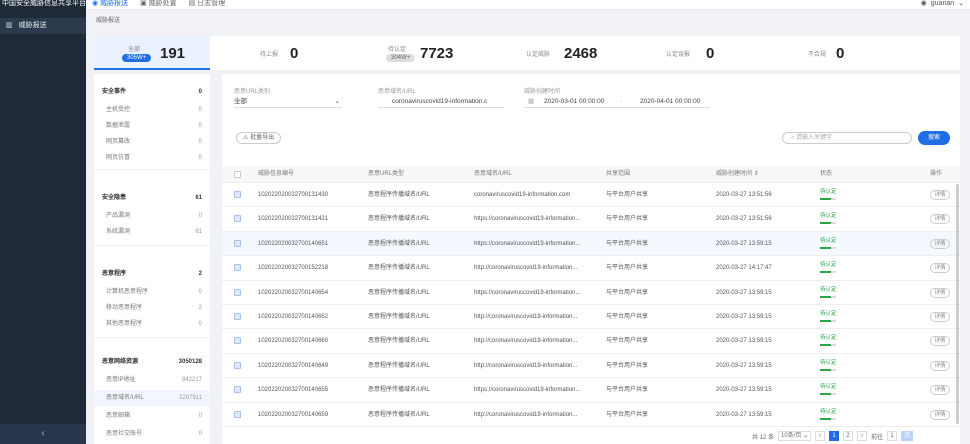  I want to click on cell-time: 2020-03-27 13:51:56, so click(744, 195).